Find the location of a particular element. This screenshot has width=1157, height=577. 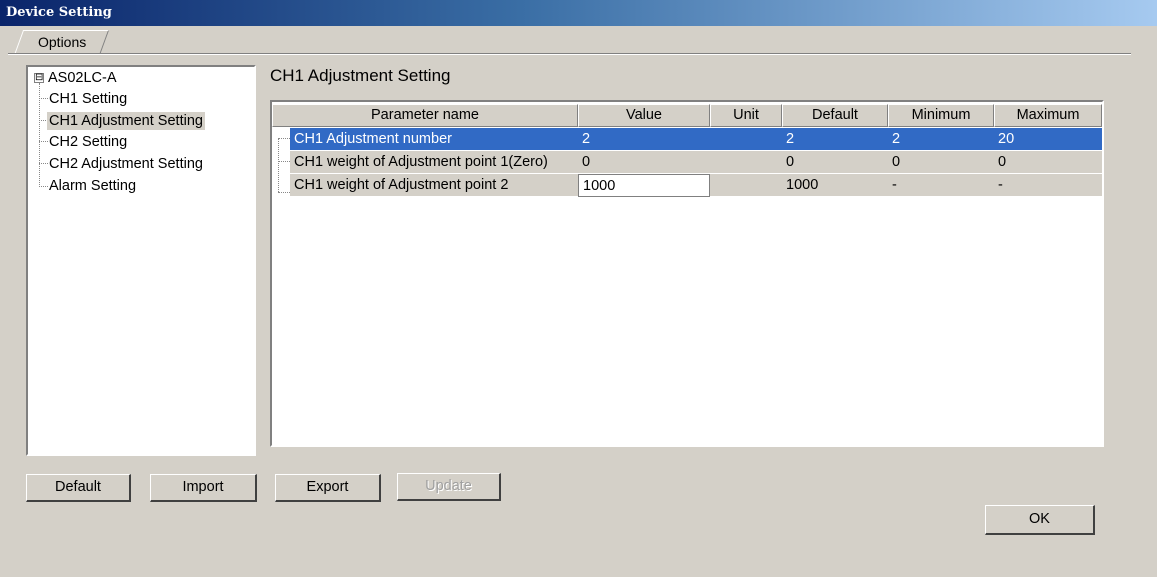

update-button: Update is located at coordinates (449, 487).